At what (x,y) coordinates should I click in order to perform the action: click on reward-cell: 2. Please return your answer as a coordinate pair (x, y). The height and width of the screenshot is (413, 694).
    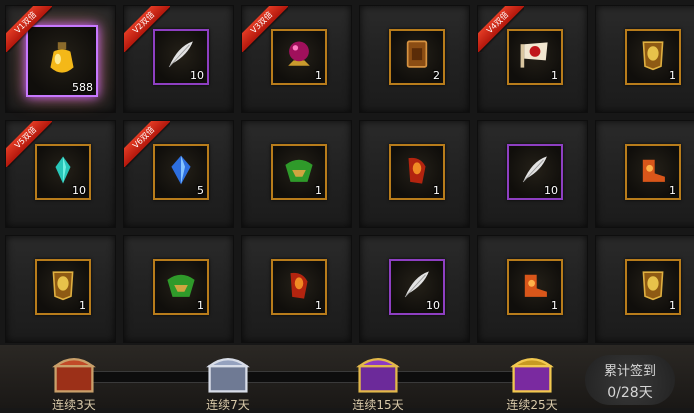
    Looking at the image, I should click on (414, 59).